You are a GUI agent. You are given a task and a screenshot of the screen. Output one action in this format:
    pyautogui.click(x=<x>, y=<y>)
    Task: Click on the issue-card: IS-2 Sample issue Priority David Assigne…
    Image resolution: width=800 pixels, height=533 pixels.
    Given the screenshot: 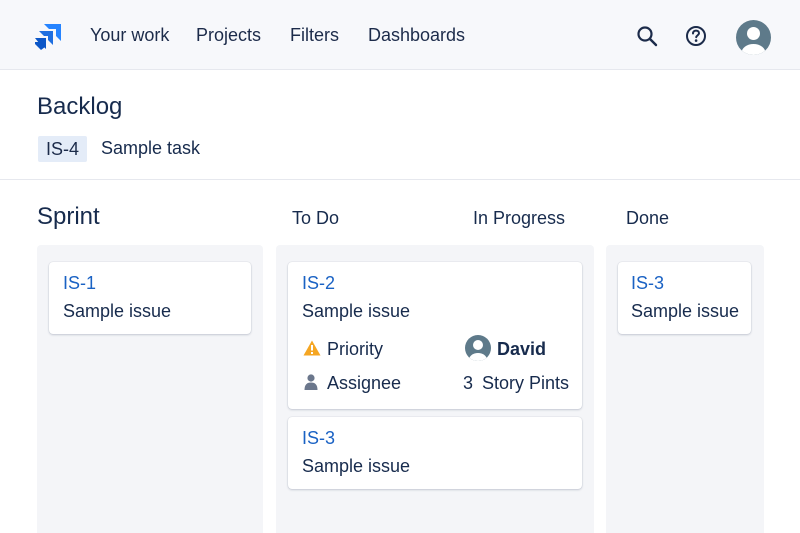 What is the action you would take?
    pyautogui.click(x=435, y=335)
    